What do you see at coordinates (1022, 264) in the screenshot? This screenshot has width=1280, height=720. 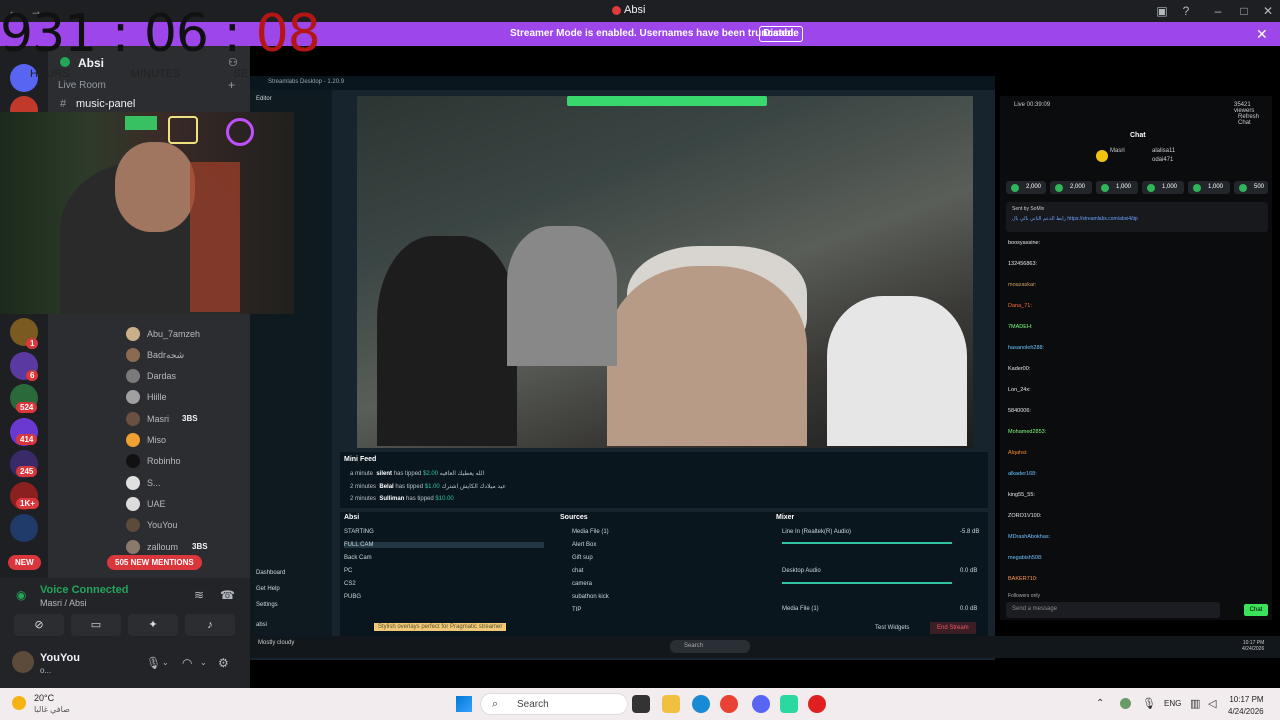 I see `chat-message-user: 132456863:` at bounding box center [1022, 264].